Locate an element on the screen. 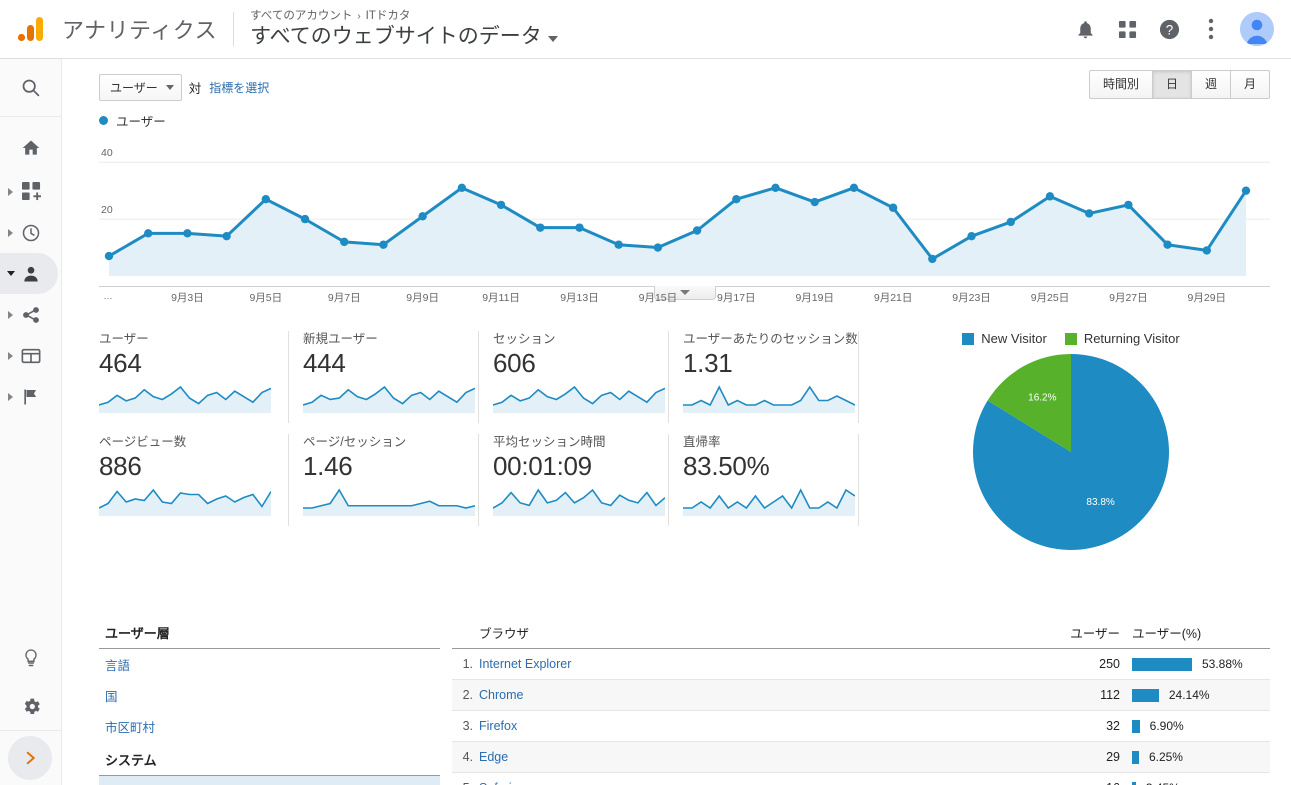 The image size is (1291, 785). brand-title: アナリティクス is located at coordinates (140, 30).